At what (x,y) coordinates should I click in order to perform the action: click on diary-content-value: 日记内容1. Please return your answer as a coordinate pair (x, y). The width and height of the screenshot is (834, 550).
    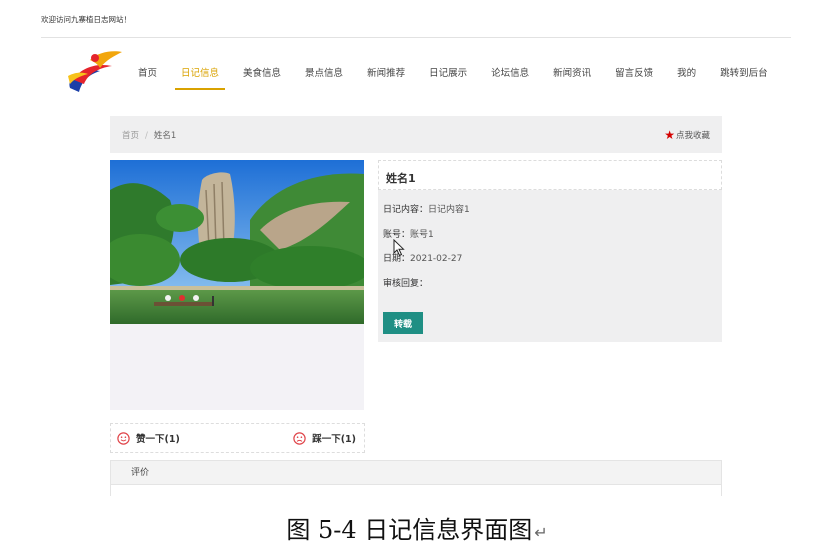
    Looking at the image, I should click on (449, 210).